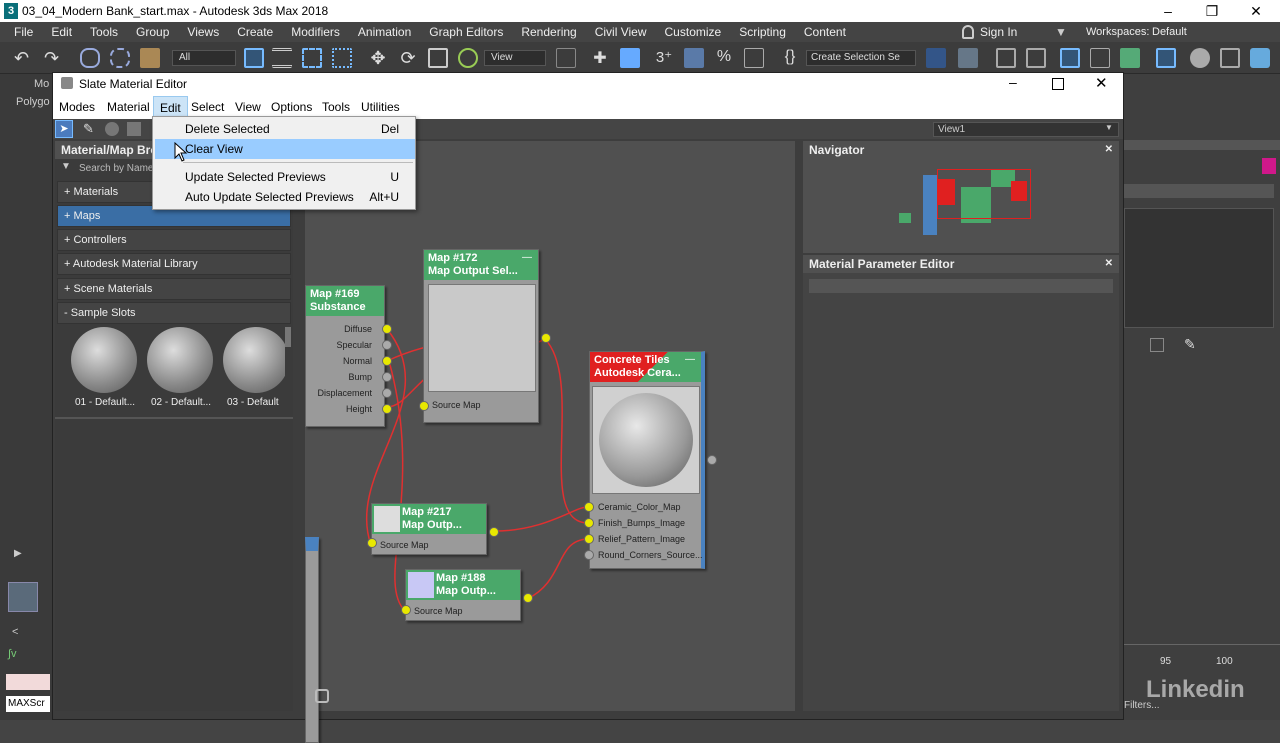  I want to click on menu-civil-view: Civil View, so click(621, 32).